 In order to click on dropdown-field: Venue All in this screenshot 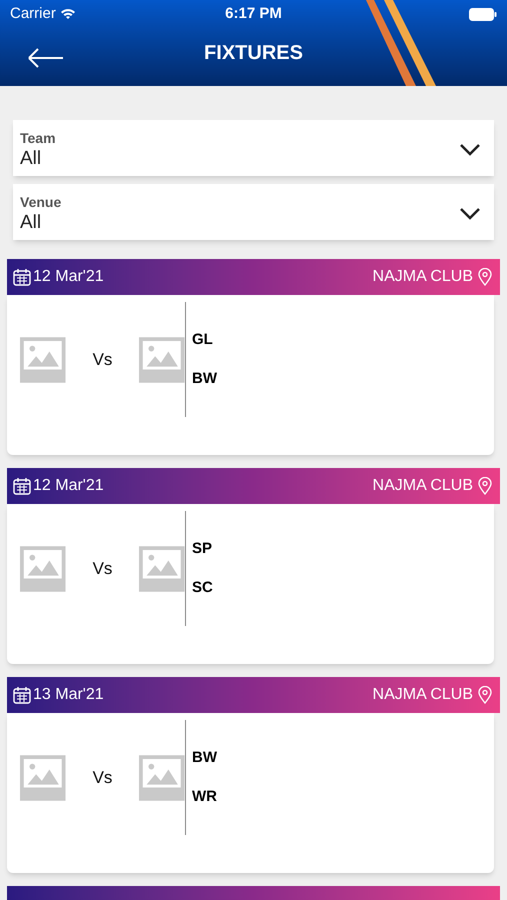, I will do `click(253, 212)`.